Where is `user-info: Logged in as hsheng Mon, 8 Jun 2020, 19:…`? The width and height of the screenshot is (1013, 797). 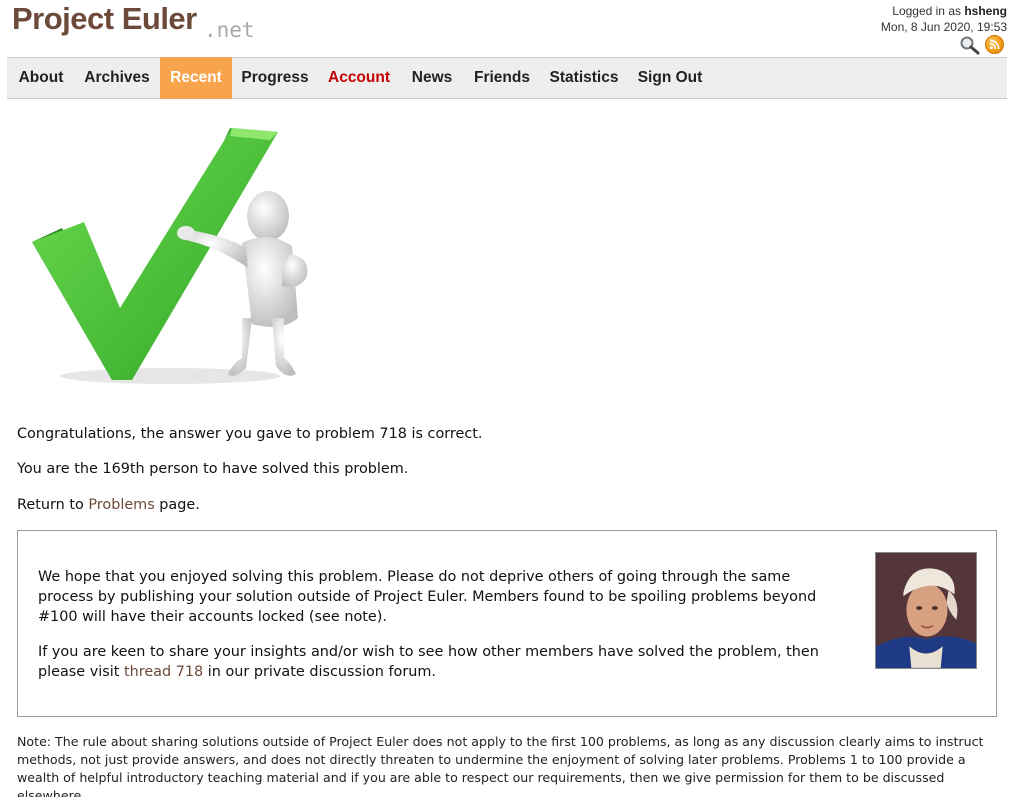 user-info: Logged in as hsheng Mon, 8 Jun 2020, 19:… is located at coordinates (944, 19).